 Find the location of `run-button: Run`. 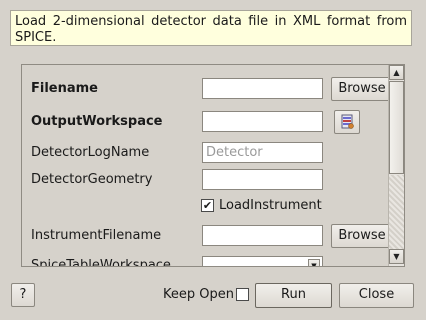

run-button: Run is located at coordinates (293, 295).